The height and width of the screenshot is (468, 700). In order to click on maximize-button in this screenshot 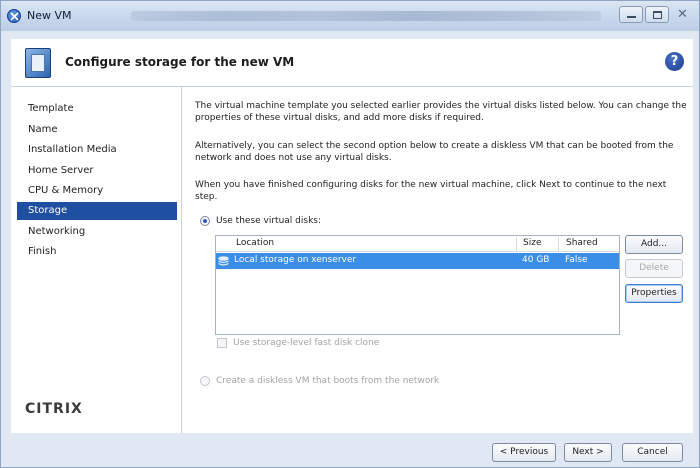, I will do `click(657, 14)`.